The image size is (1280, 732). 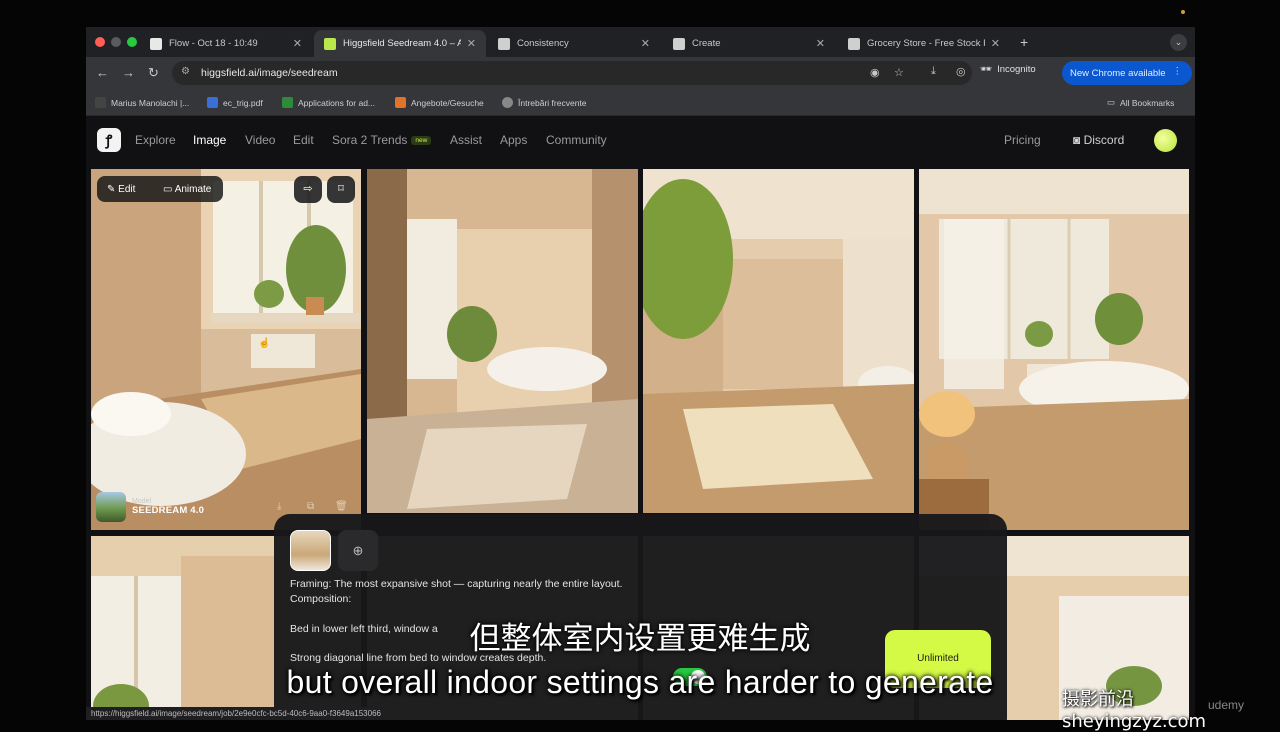 I want to click on add-image-icon: ⊕, so click(x=358, y=550).